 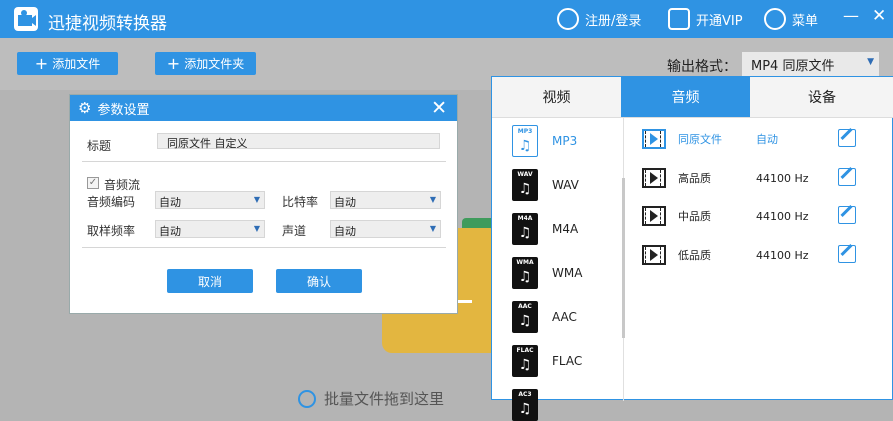 I want to click on samplerate-select: 自动 ▼, so click(x=210, y=229).